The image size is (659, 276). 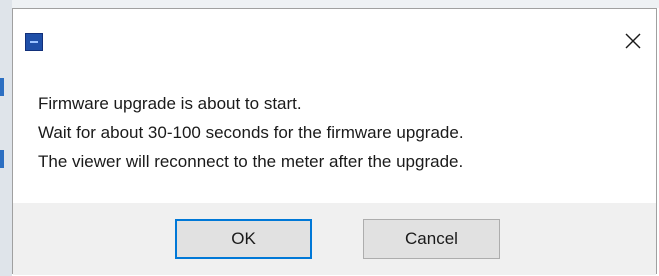 What do you see at coordinates (431, 239) in the screenshot?
I see `cancel-button: Cancel` at bounding box center [431, 239].